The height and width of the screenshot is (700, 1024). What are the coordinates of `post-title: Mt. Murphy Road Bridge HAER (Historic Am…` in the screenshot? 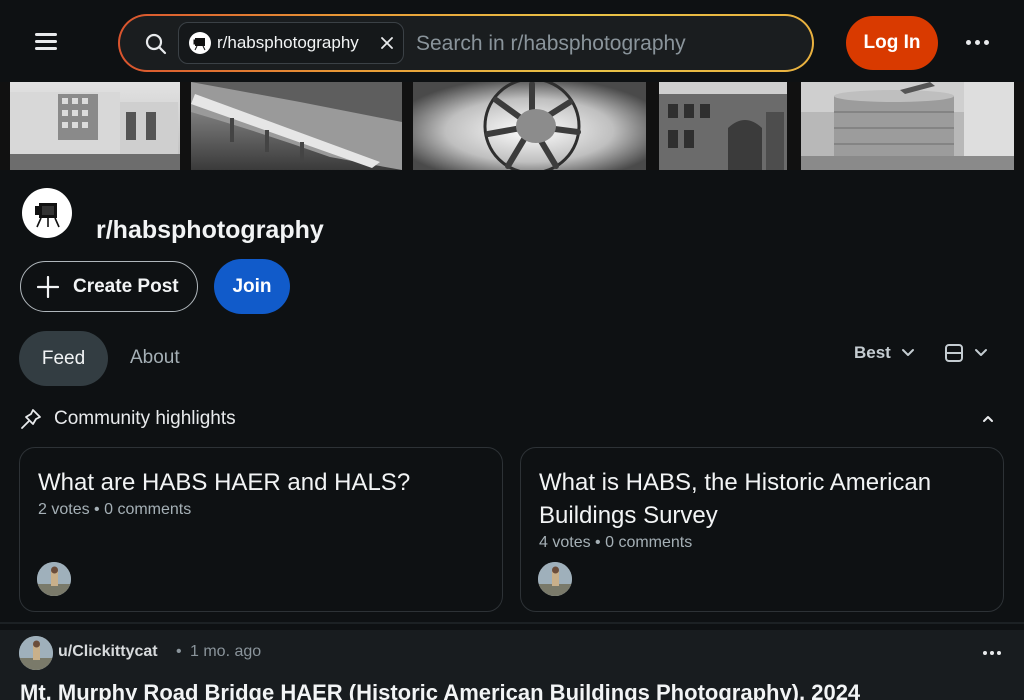 It's located at (440, 690).